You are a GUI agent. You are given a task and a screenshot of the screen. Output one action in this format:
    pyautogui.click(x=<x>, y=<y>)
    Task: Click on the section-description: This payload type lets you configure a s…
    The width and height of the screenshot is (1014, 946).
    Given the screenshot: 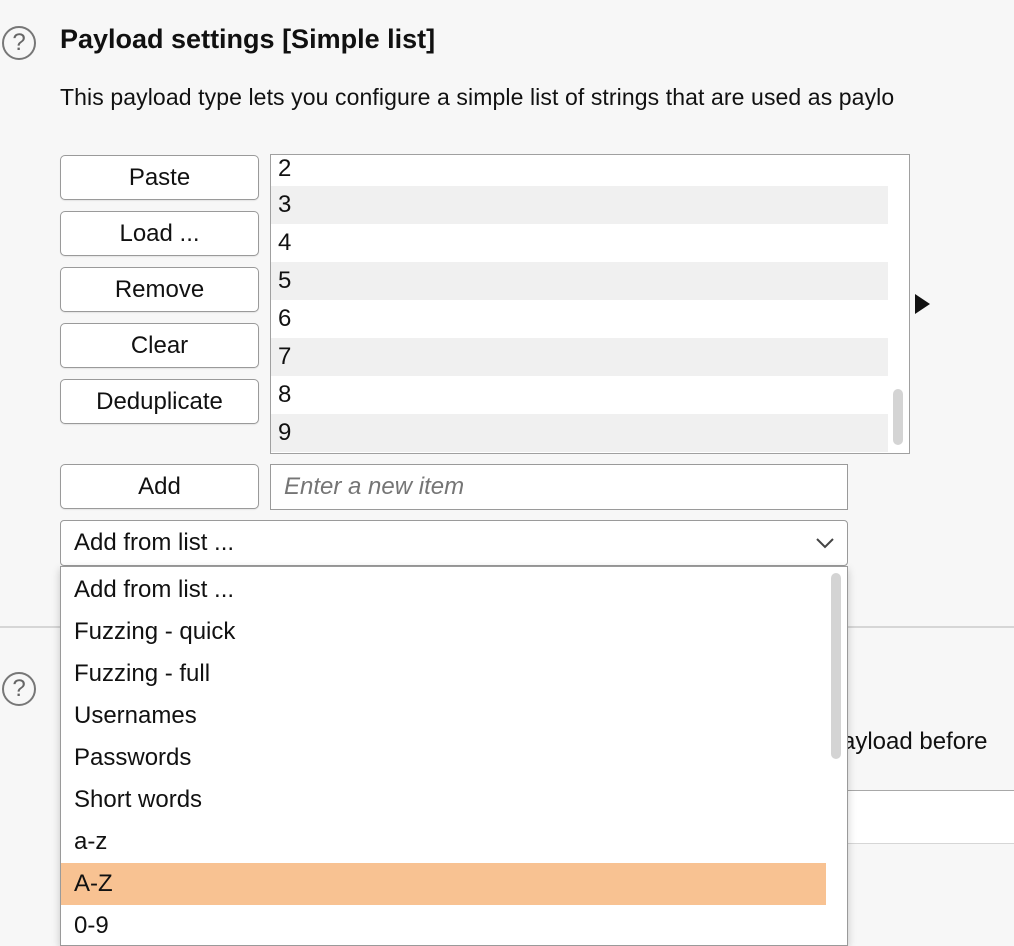 What is the action you would take?
    pyautogui.click(x=477, y=97)
    